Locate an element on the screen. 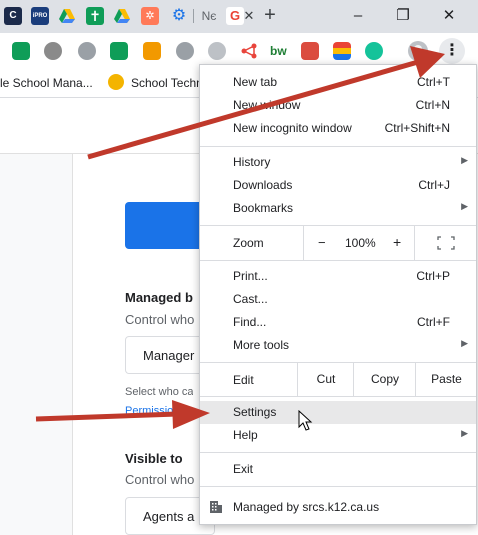  arrow-to-settings-icon is located at coordinates (122, 414).